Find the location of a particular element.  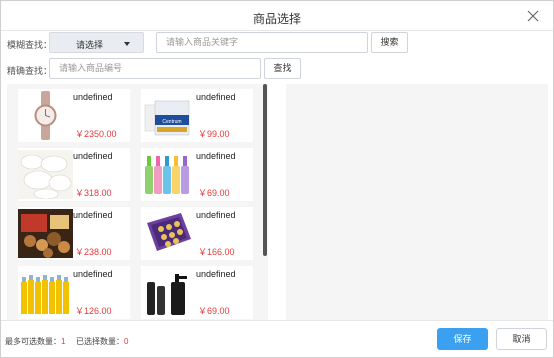

product-price: ￥166.00 is located at coordinates (216, 252).